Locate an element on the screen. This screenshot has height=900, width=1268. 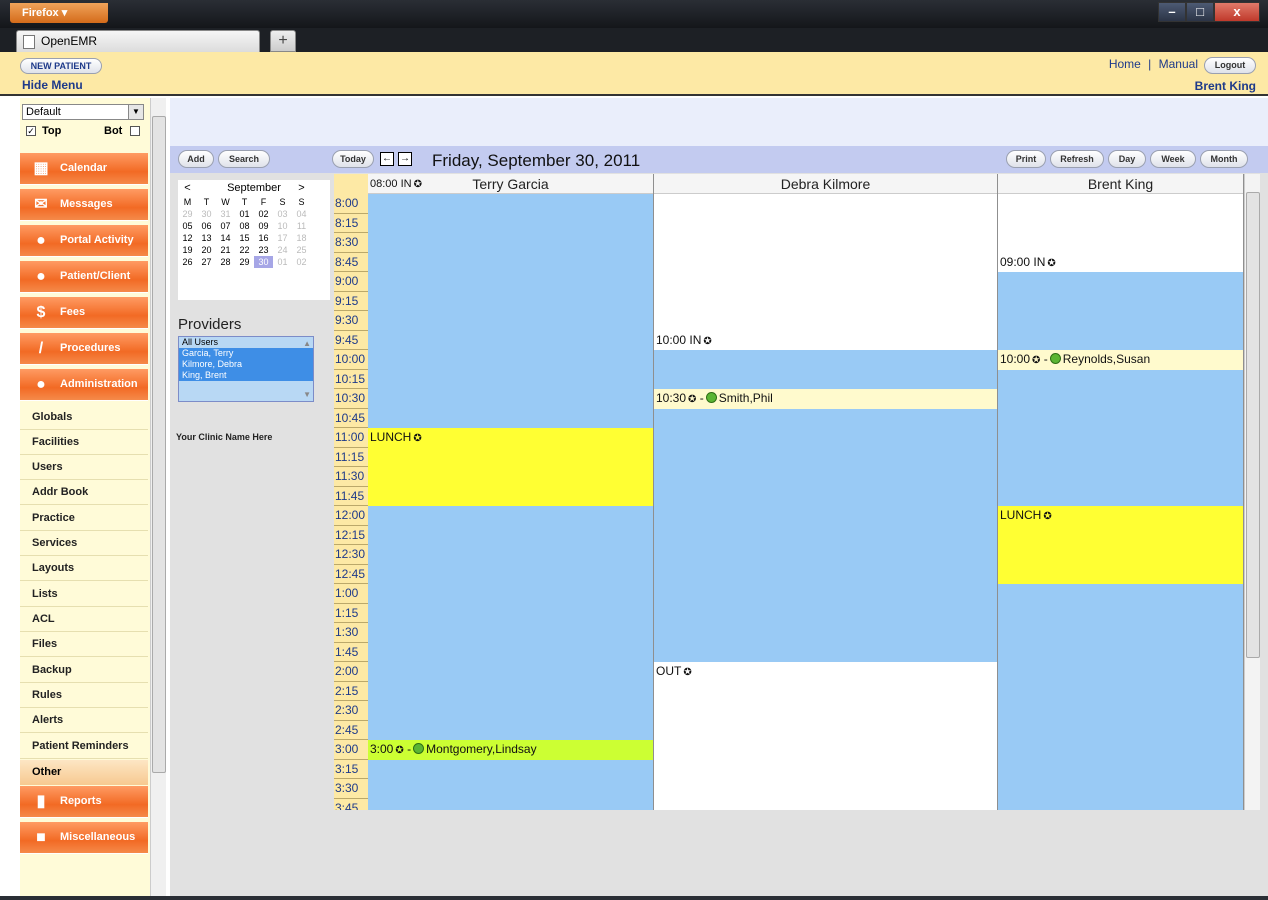
time-slot-label: 12:15 is located at coordinates (351, 535).